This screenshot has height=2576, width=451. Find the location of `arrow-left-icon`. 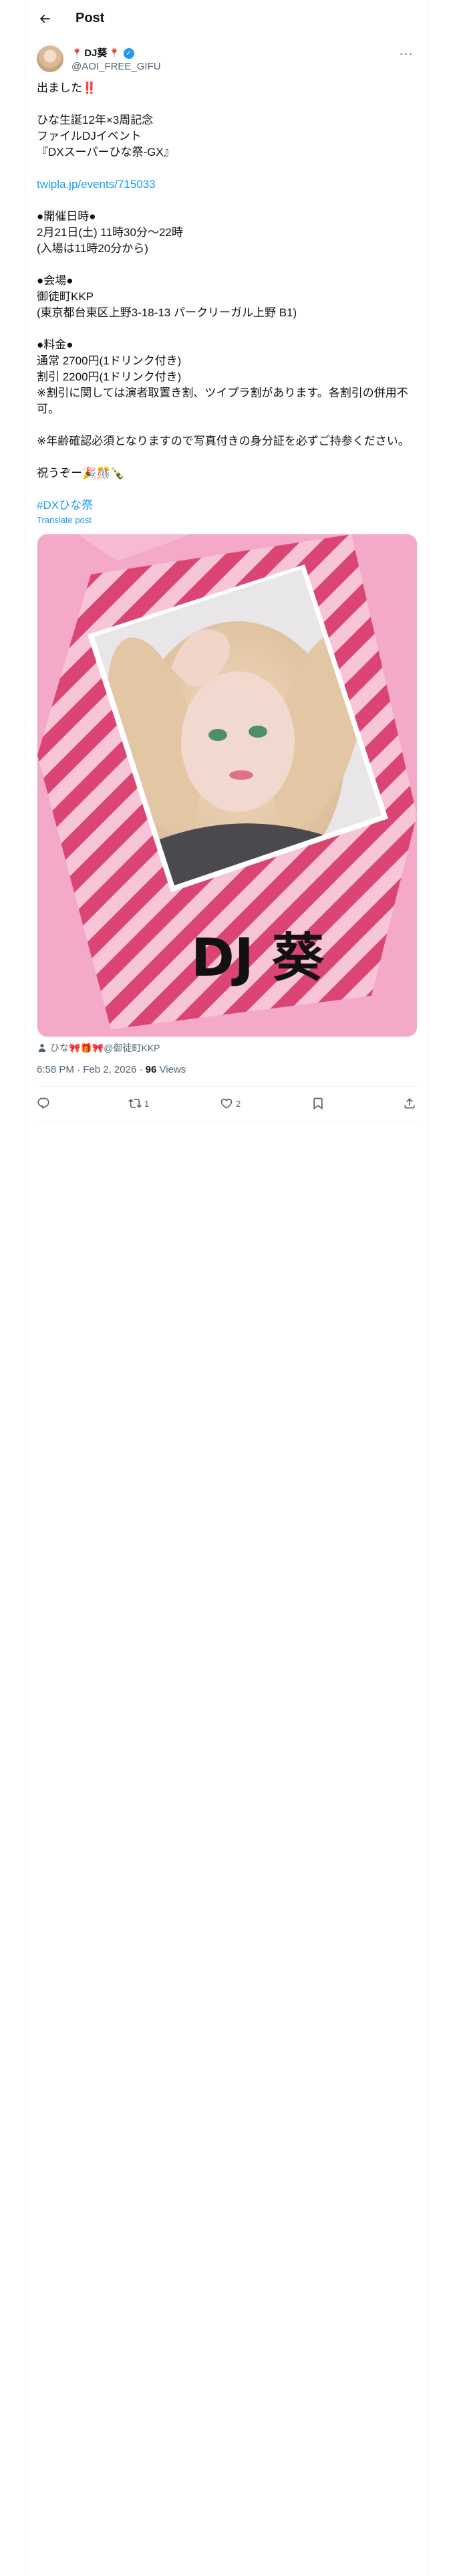

arrow-left-icon is located at coordinates (44, 18).